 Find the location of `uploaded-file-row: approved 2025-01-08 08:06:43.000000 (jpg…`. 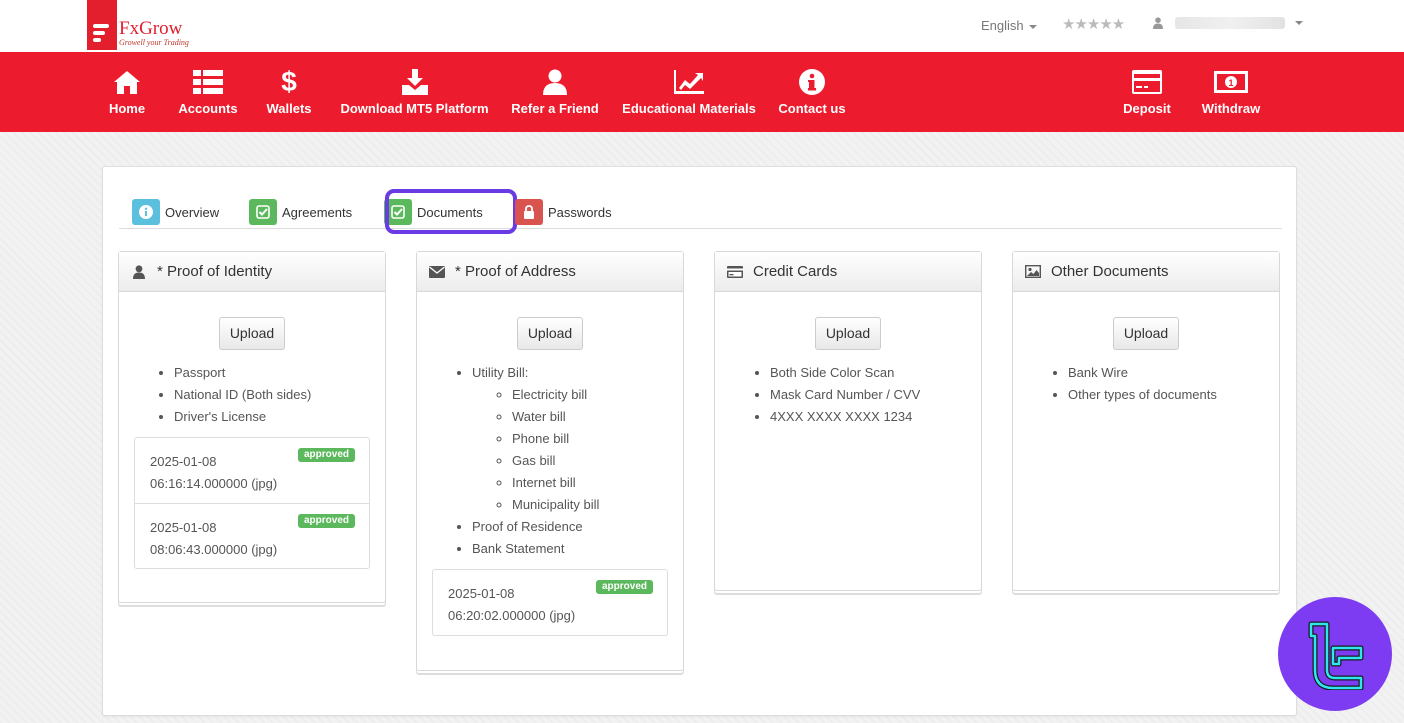

uploaded-file-row: approved 2025-01-08 08:06:43.000000 (jpg… is located at coordinates (252, 535).